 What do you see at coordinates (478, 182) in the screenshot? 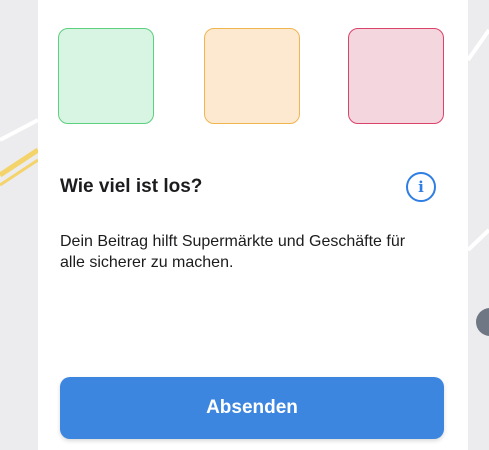
I see `map-roads-right` at bounding box center [478, 182].